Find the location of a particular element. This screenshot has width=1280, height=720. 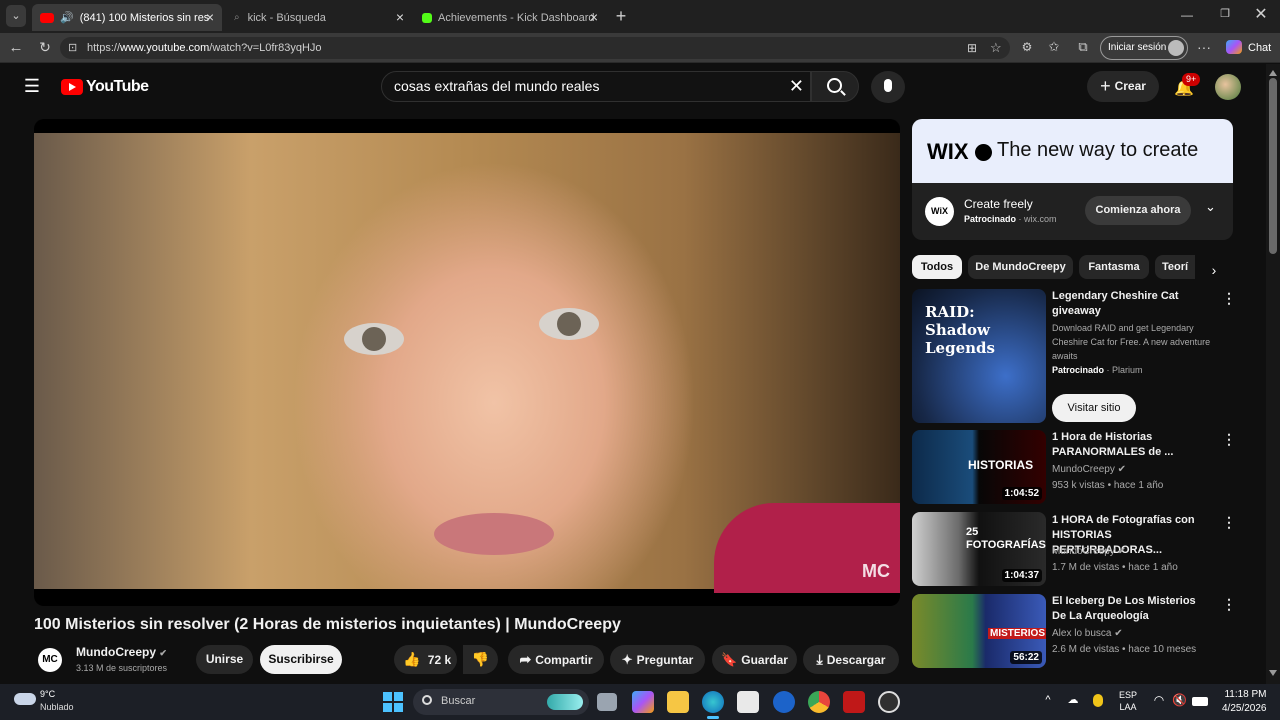

chips-next-chevron-icon: › is located at coordinates (1214, 270).